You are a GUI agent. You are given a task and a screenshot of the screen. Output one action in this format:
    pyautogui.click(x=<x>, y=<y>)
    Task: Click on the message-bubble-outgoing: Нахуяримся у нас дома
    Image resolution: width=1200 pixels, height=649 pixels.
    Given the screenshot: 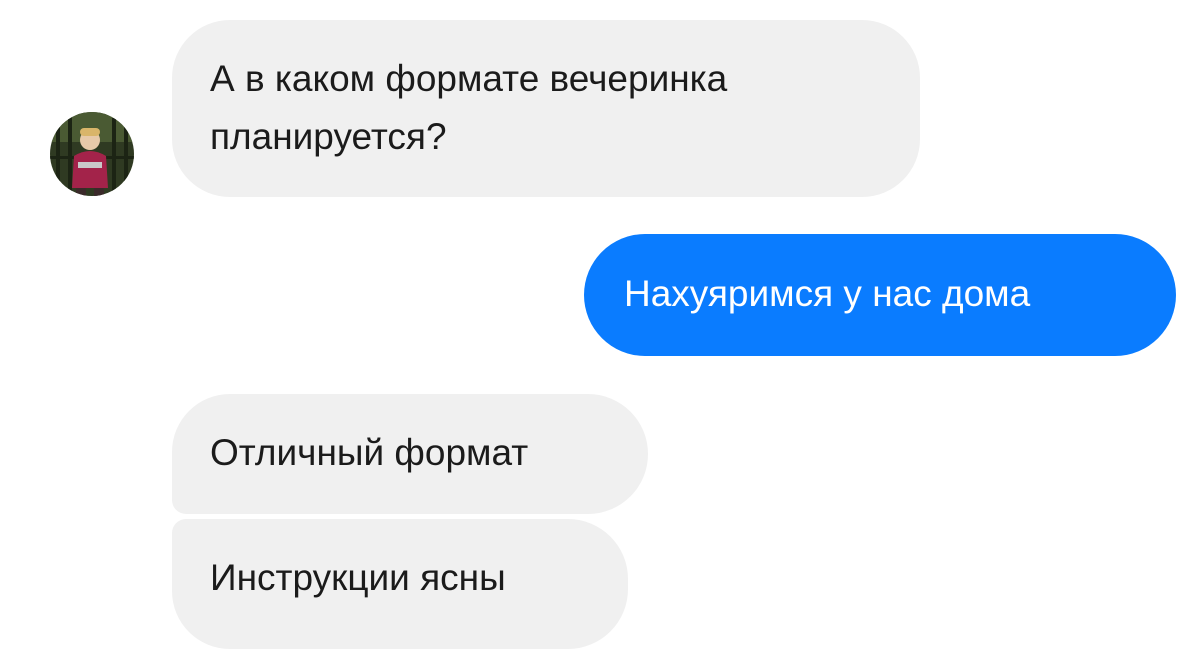 What is the action you would take?
    pyautogui.click(x=880, y=295)
    